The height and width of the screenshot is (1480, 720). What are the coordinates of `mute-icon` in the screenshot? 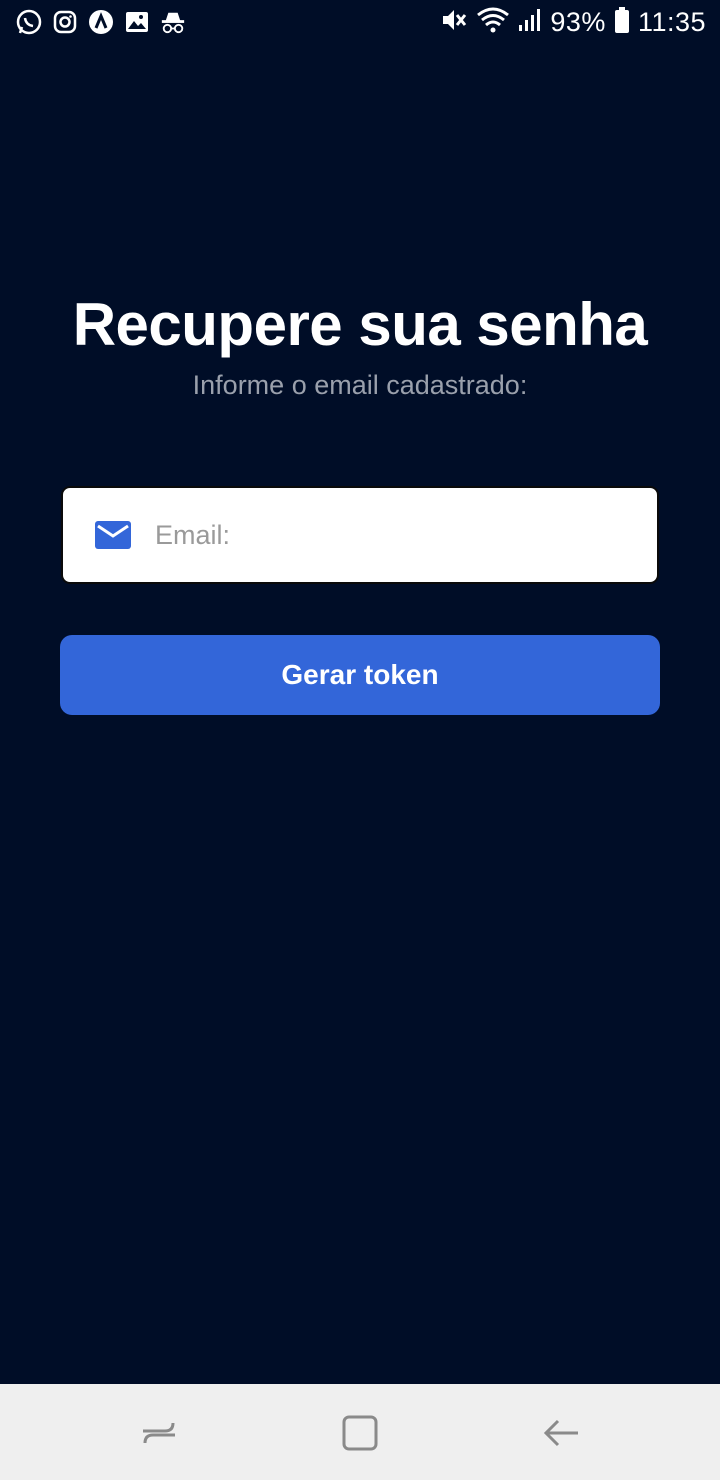 It's located at (454, 22).